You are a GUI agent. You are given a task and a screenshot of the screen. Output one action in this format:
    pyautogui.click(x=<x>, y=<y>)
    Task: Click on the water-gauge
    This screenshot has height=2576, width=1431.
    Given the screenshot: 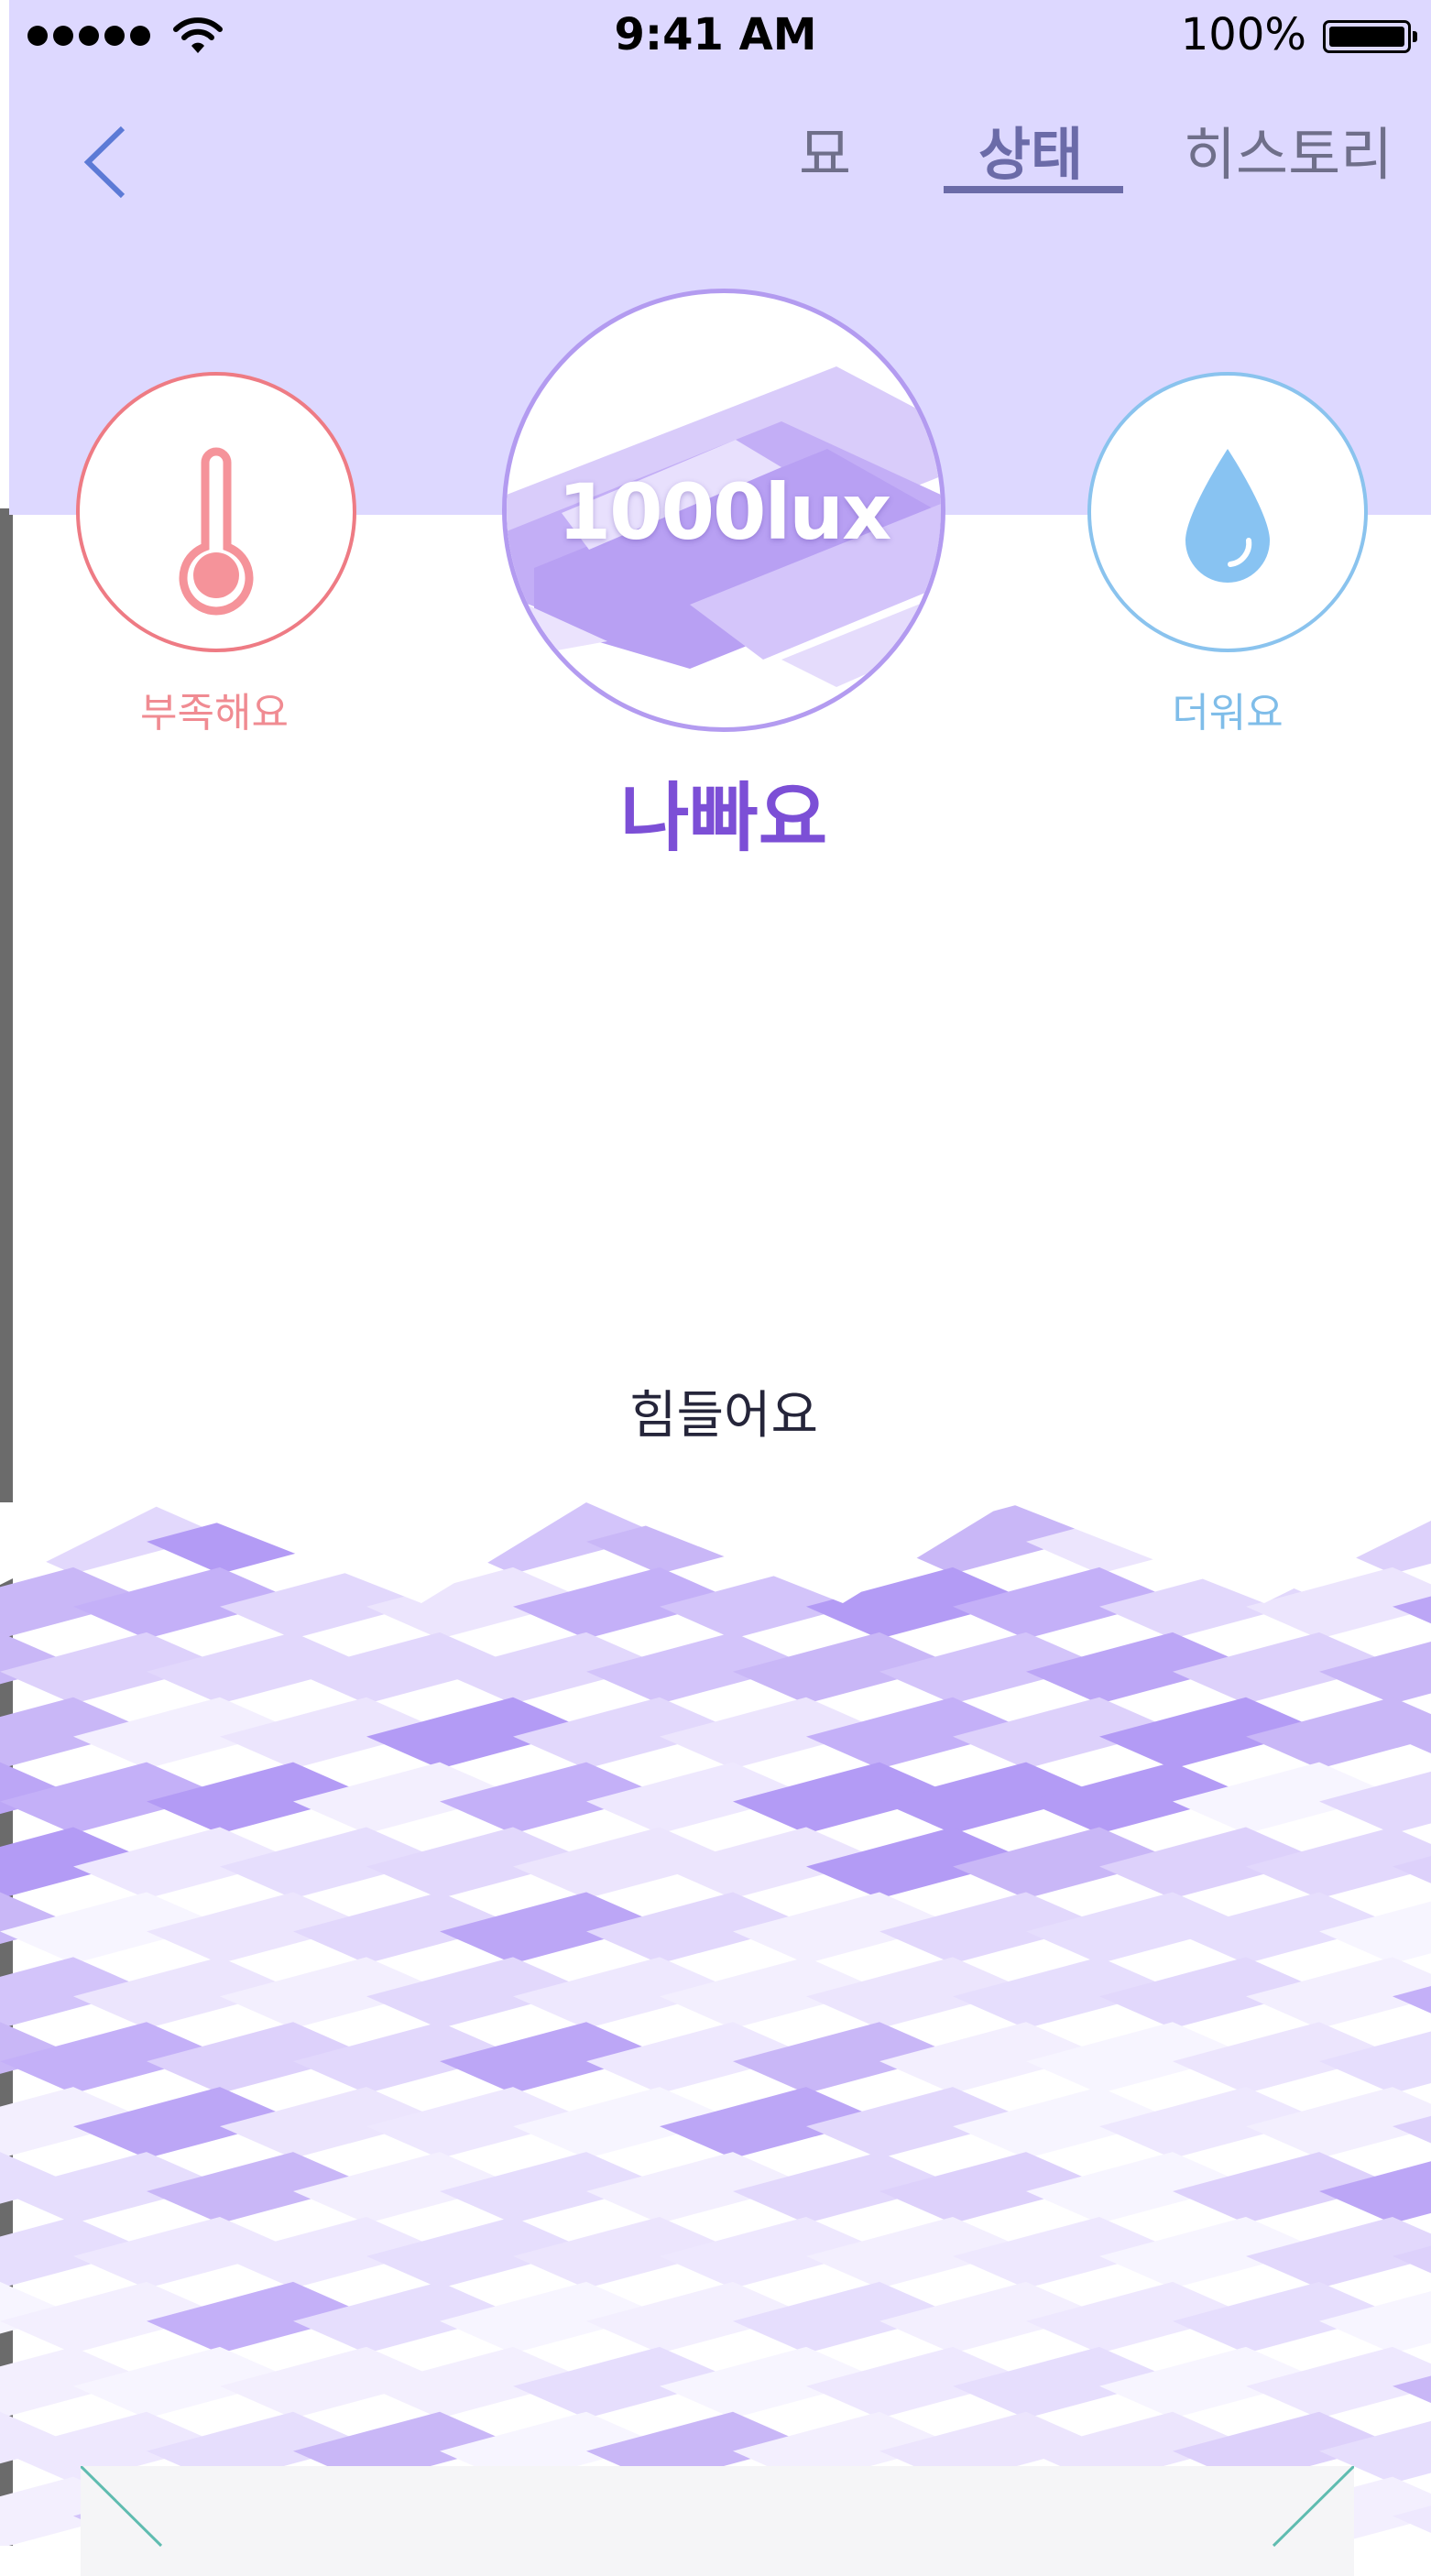 What is the action you would take?
    pyautogui.click(x=1227, y=512)
    